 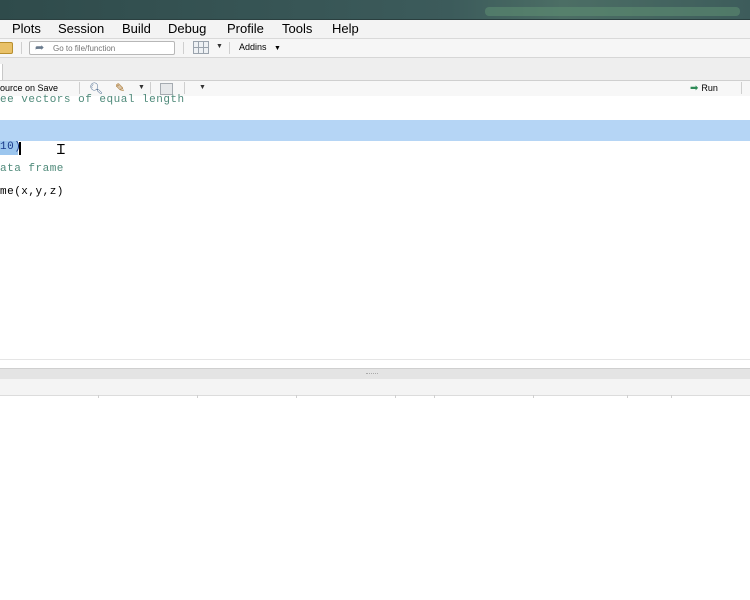 I want to click on menu-session: Session, so click(x=81, y=29).